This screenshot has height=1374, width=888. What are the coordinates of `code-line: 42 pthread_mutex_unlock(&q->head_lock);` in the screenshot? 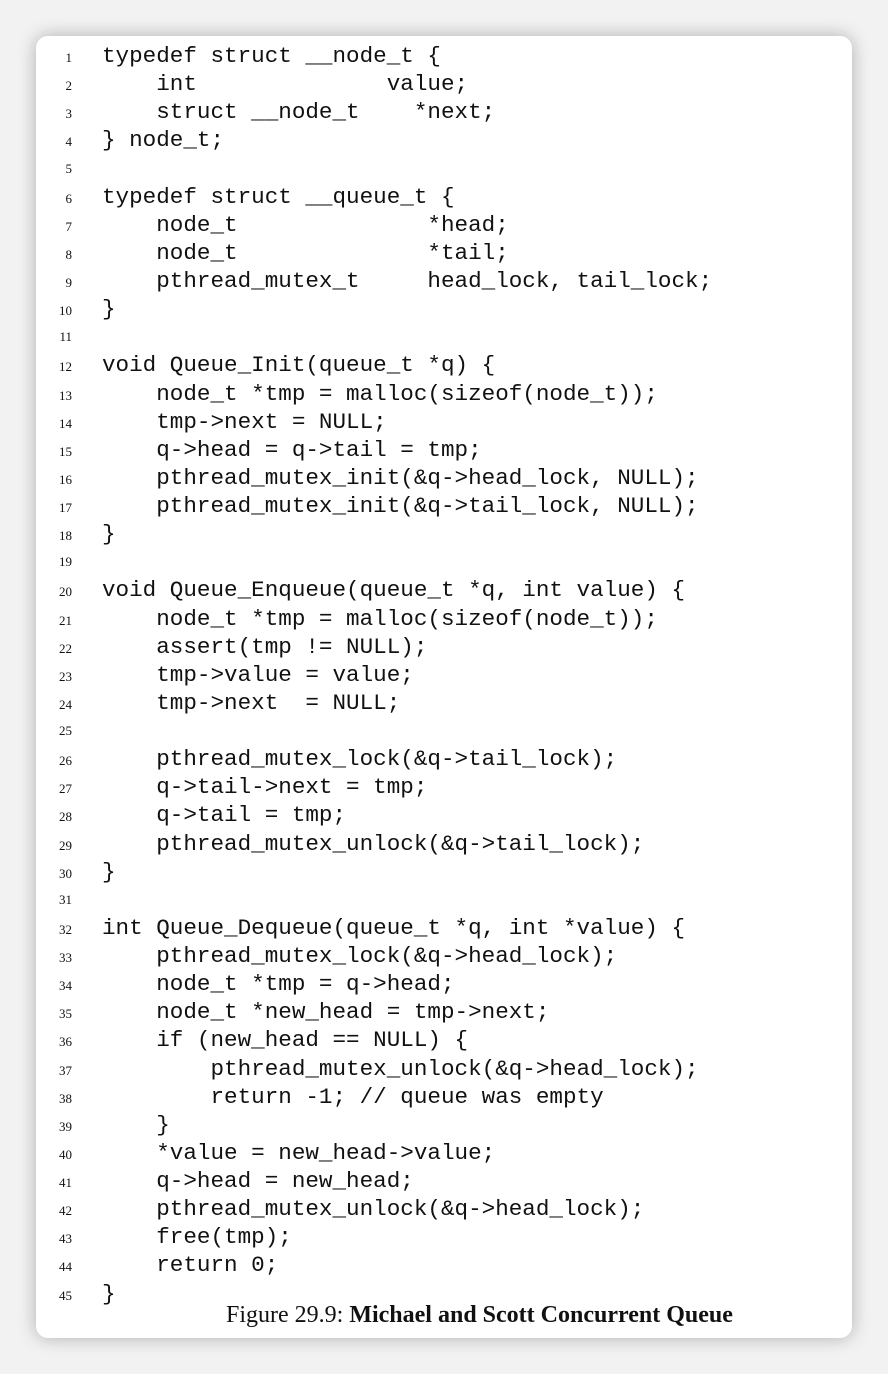 It's located at (444, 1209).